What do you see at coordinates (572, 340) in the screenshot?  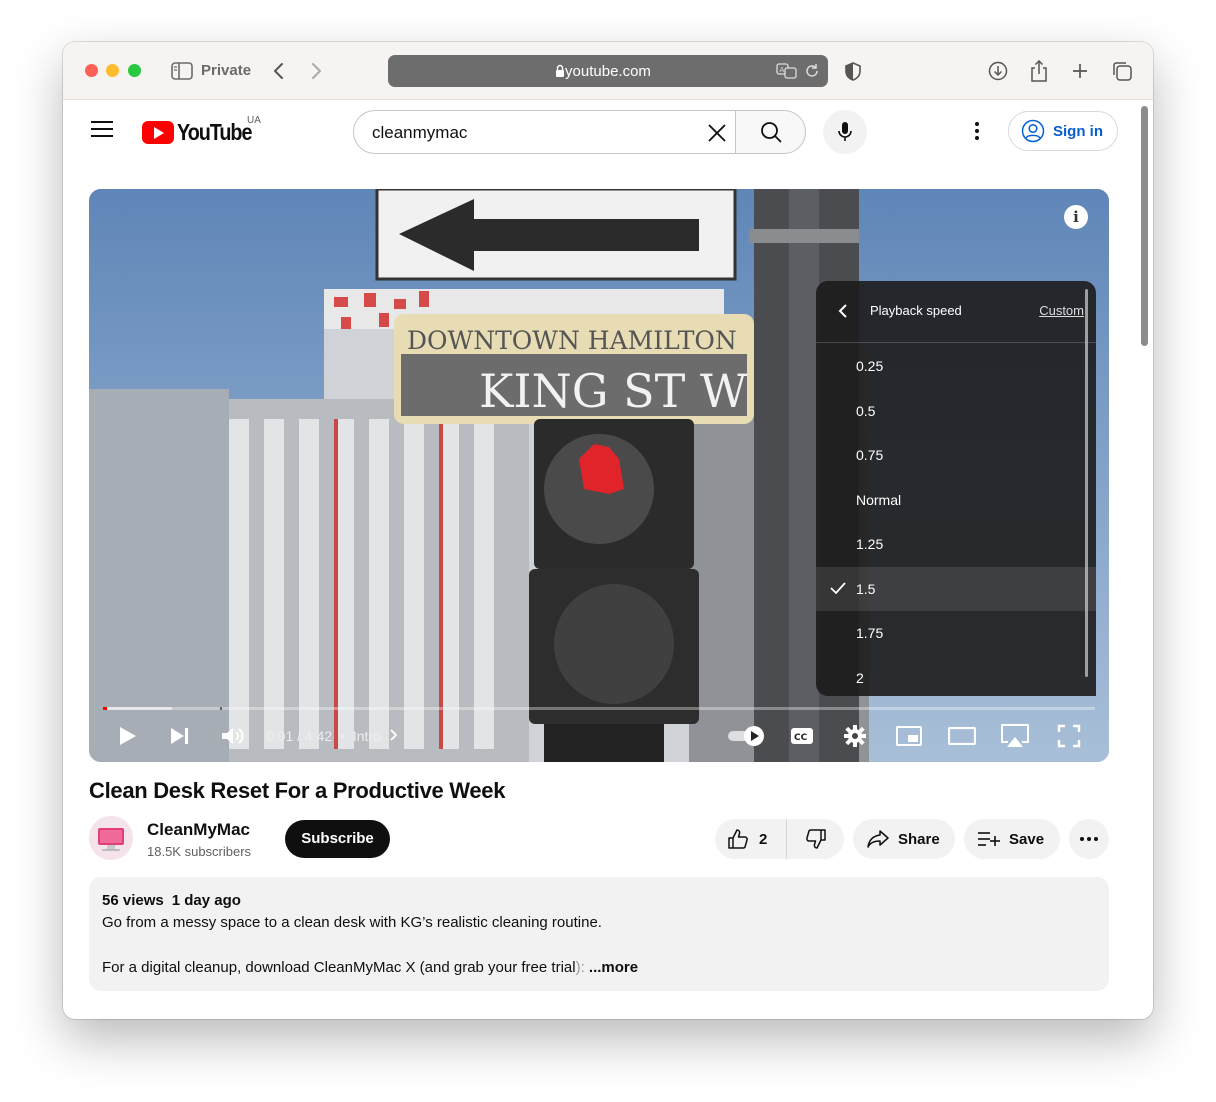 I see `scene-sign-line1: DOWNTOWN HAMILTON` at bounding box center [572, 340].